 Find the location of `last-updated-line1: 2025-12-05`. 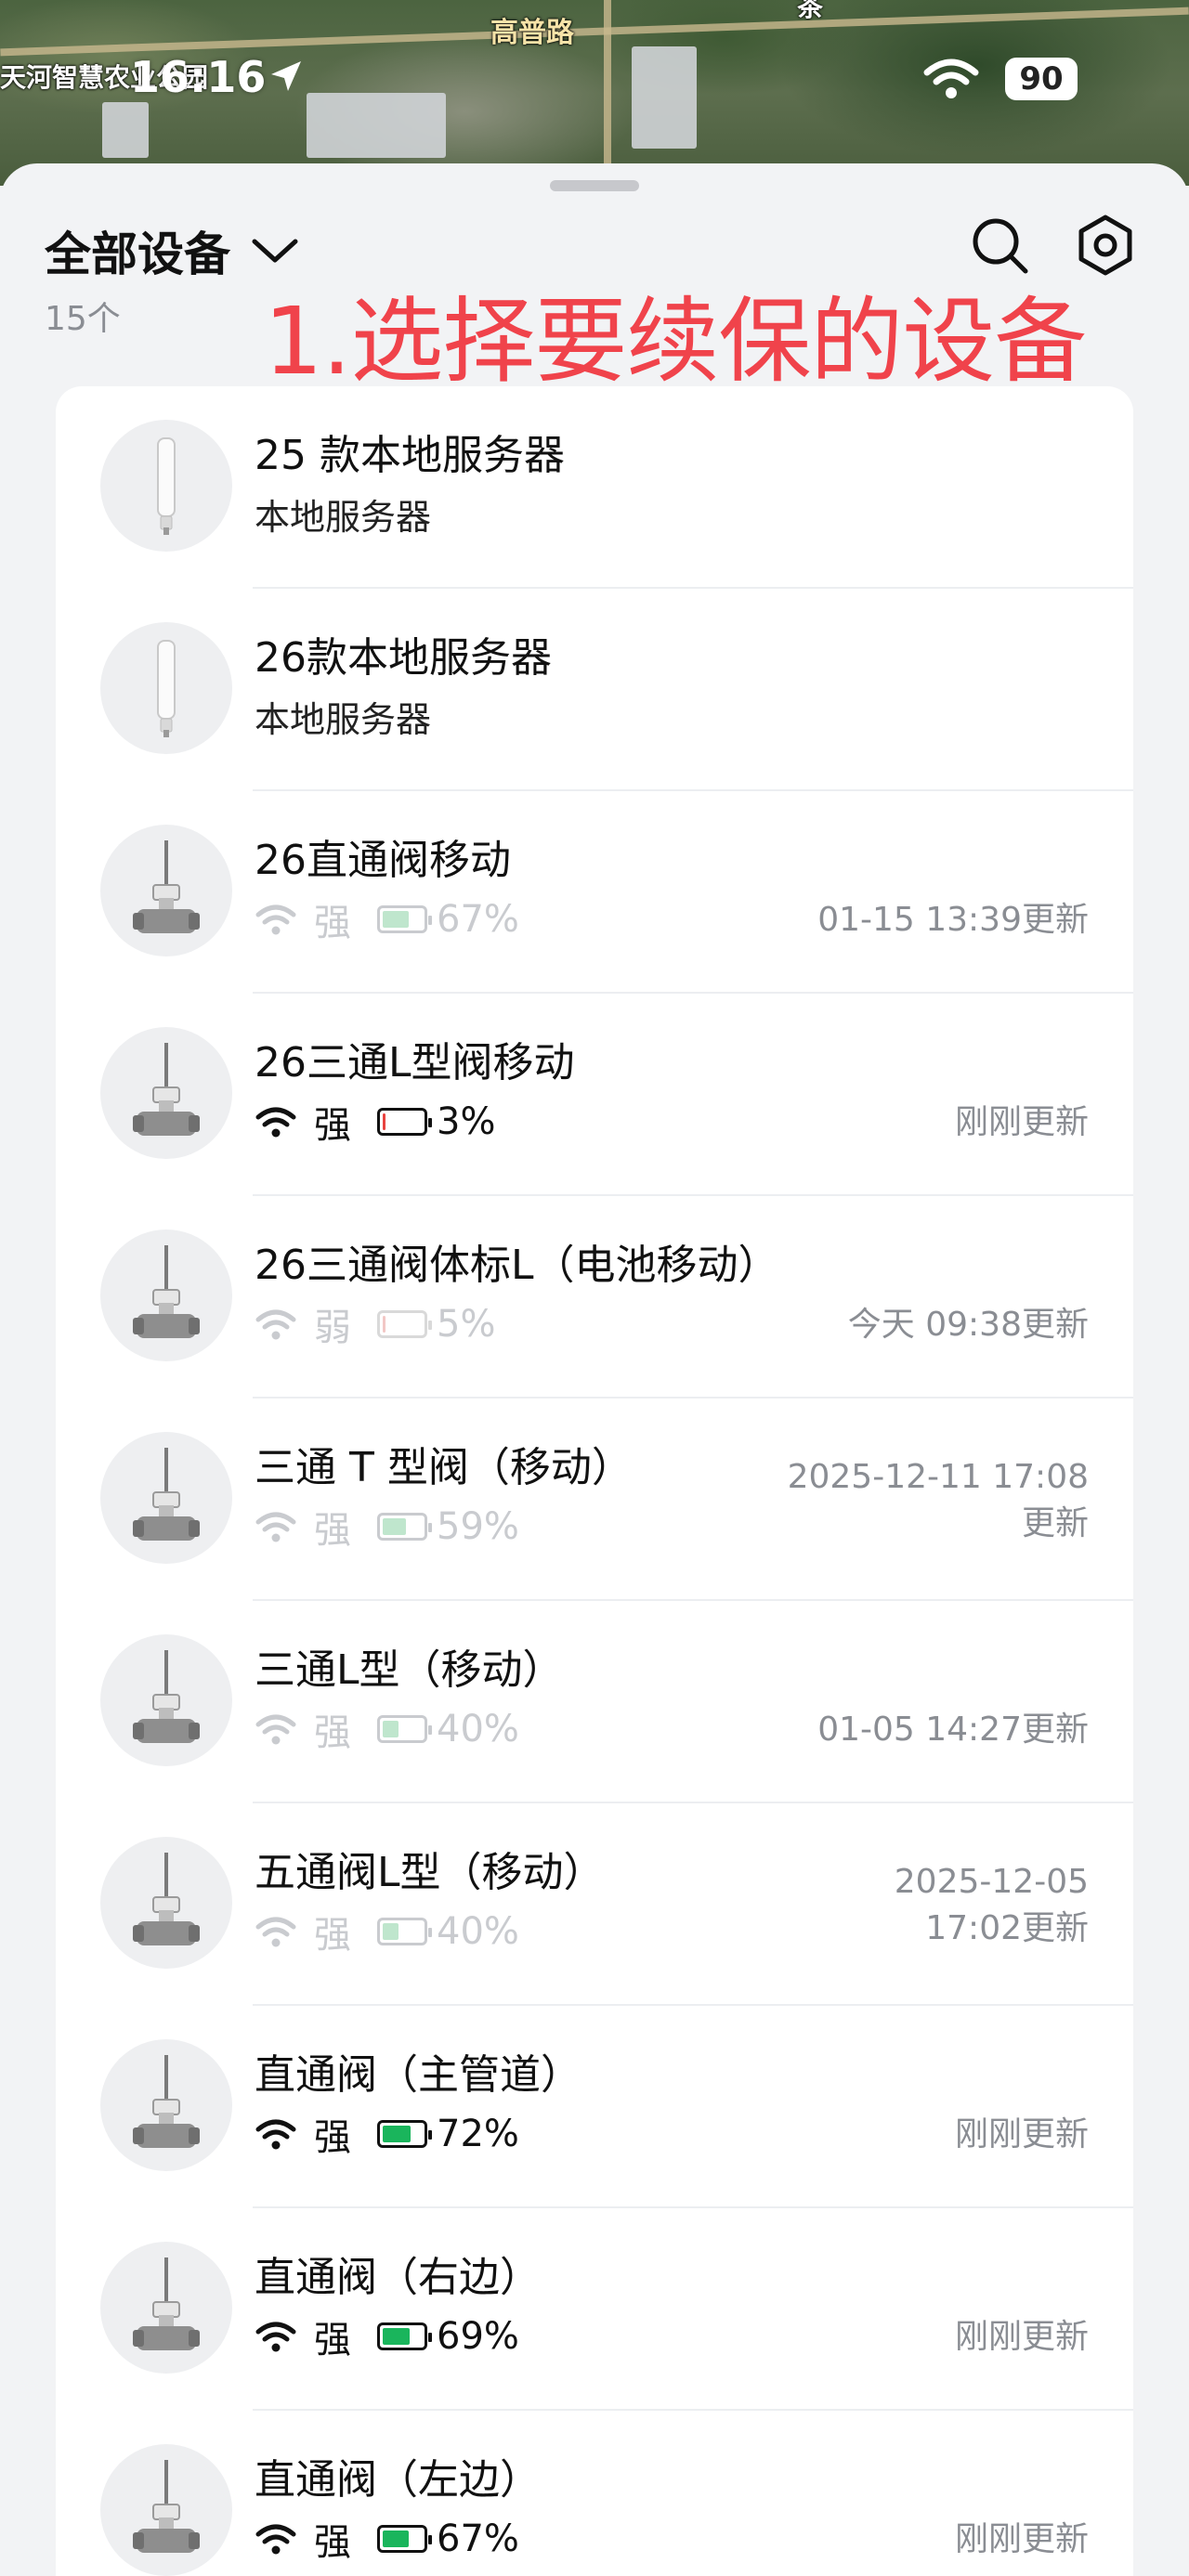

last-updated-line1: 2025-12-05 is located at coordinates (991, 1882).